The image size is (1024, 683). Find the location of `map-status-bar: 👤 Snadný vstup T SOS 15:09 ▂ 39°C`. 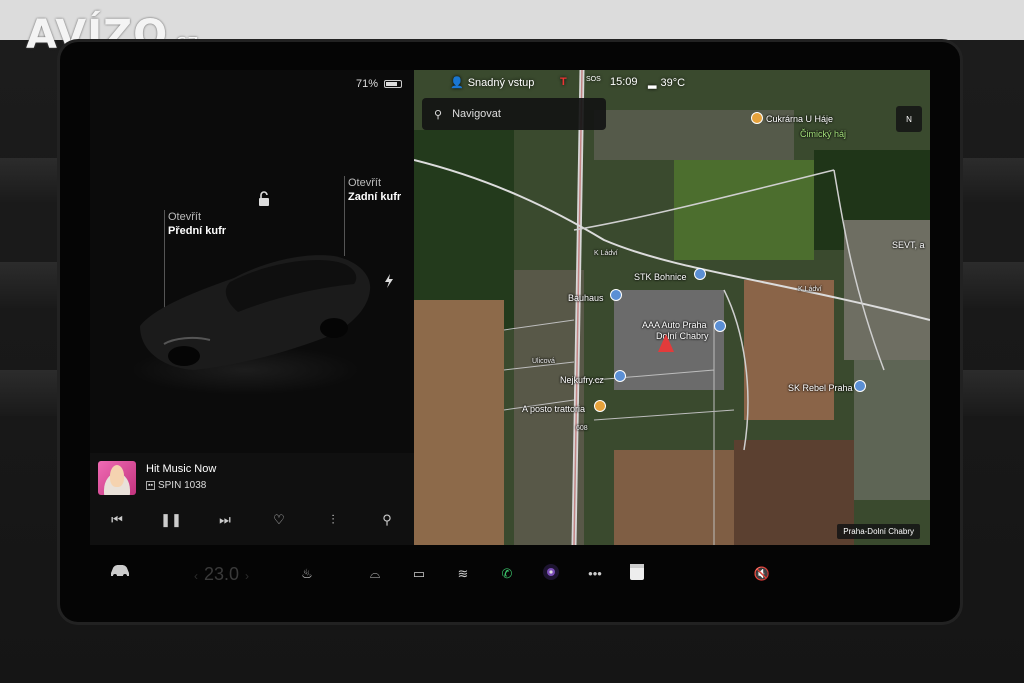

map-status-bar: 👤 Snadný vstup T SOS 15:09 ▂ 39°C is located at coordinates (672, 83).